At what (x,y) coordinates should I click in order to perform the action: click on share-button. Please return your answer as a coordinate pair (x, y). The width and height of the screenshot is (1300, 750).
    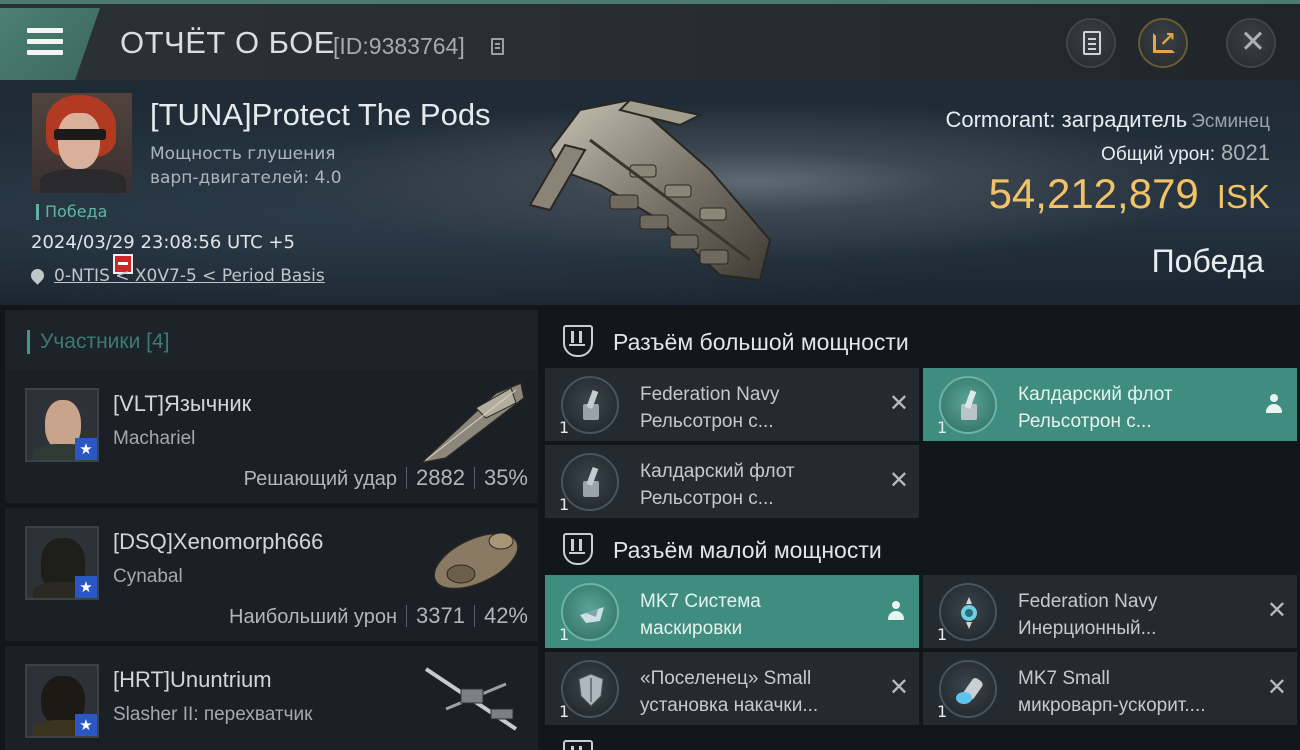
    Looking at the image, I should click on (1163, 43).